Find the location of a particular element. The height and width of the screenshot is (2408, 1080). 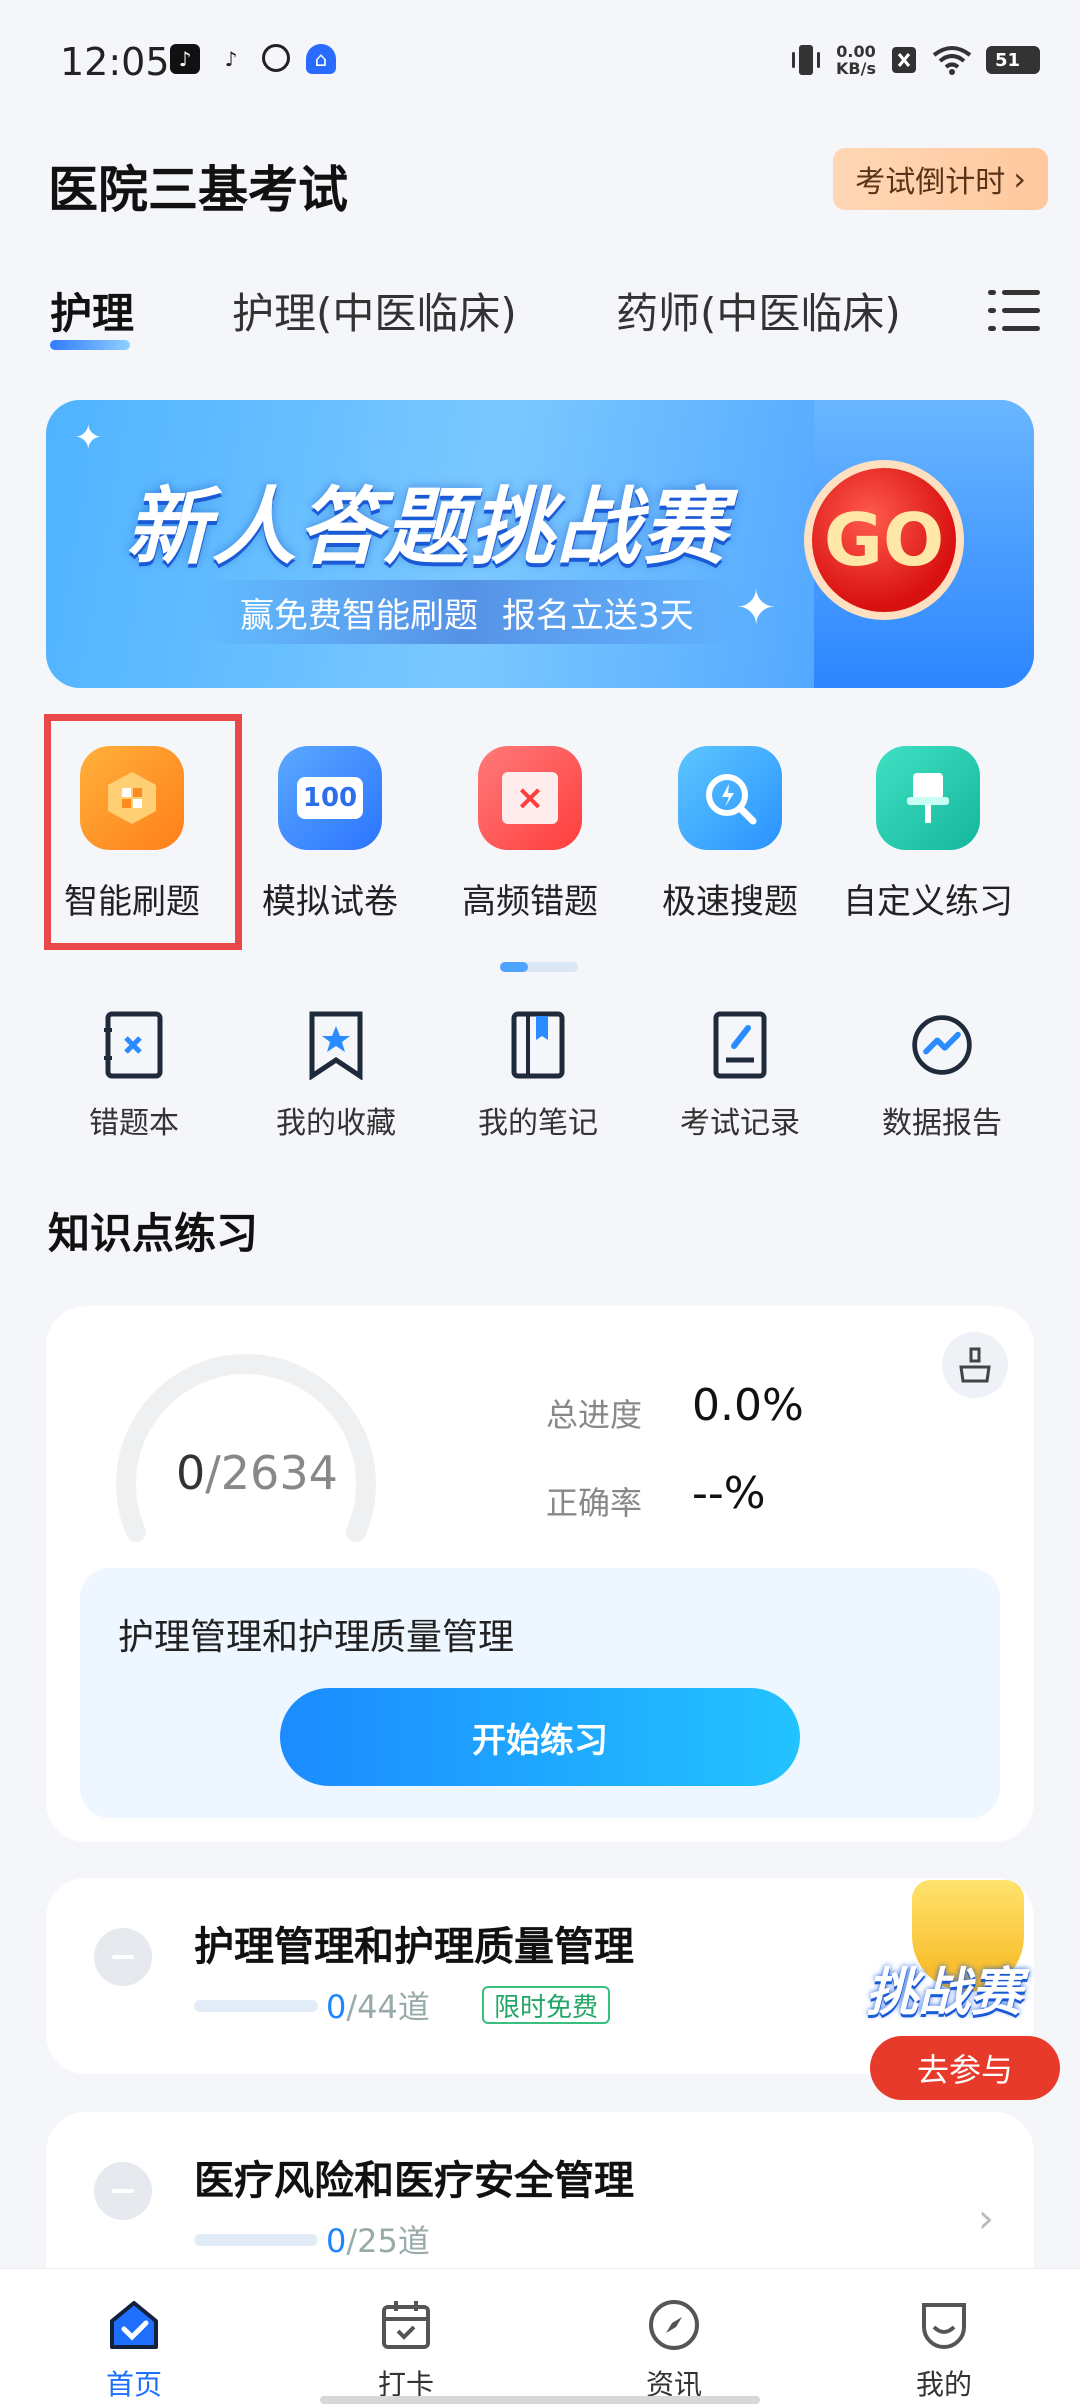

mistake-book-icon is located at coordinates (134, 1045).